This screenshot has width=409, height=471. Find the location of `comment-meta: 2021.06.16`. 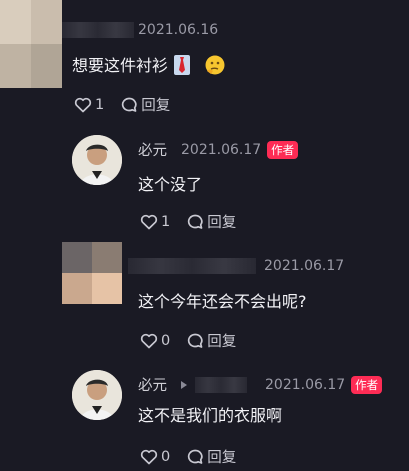

comment-meta: 2021.06.16 is located at coordinates (140, 30).